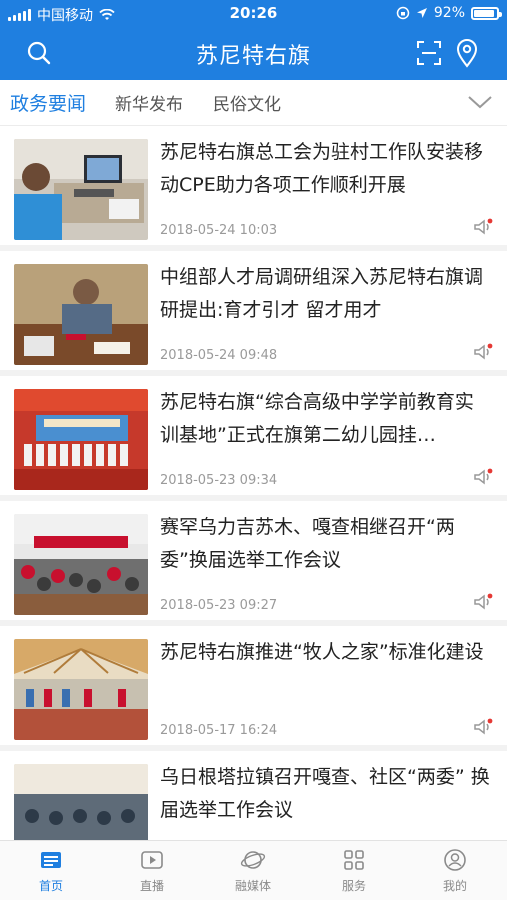  What do you see at coordinates (454, 886) in the screenshot?
I see `tabbar-label: 我的` at bounding box center [454, 886].